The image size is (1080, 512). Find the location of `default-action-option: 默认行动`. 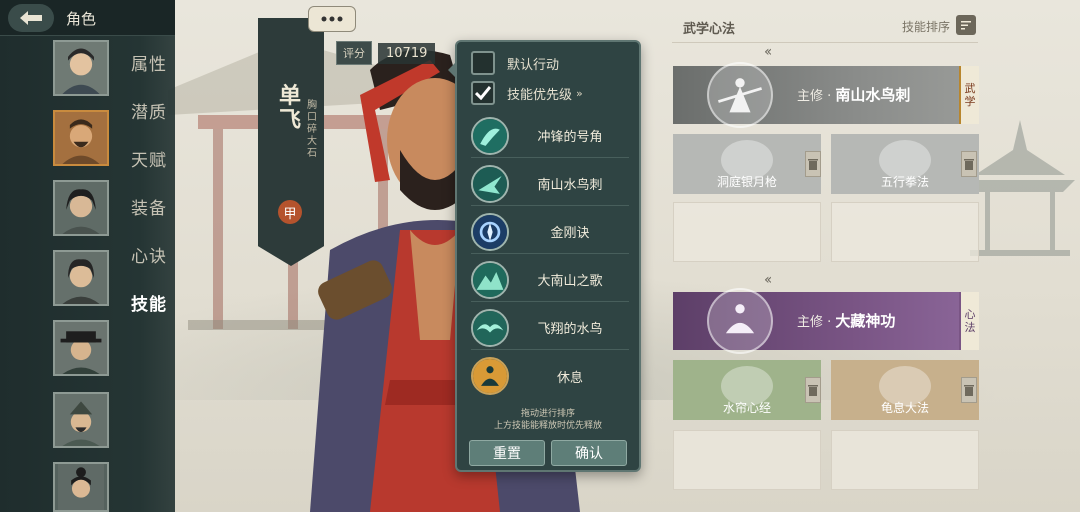

default-action-option: 默认行动 is located at coordinates (515, 63).